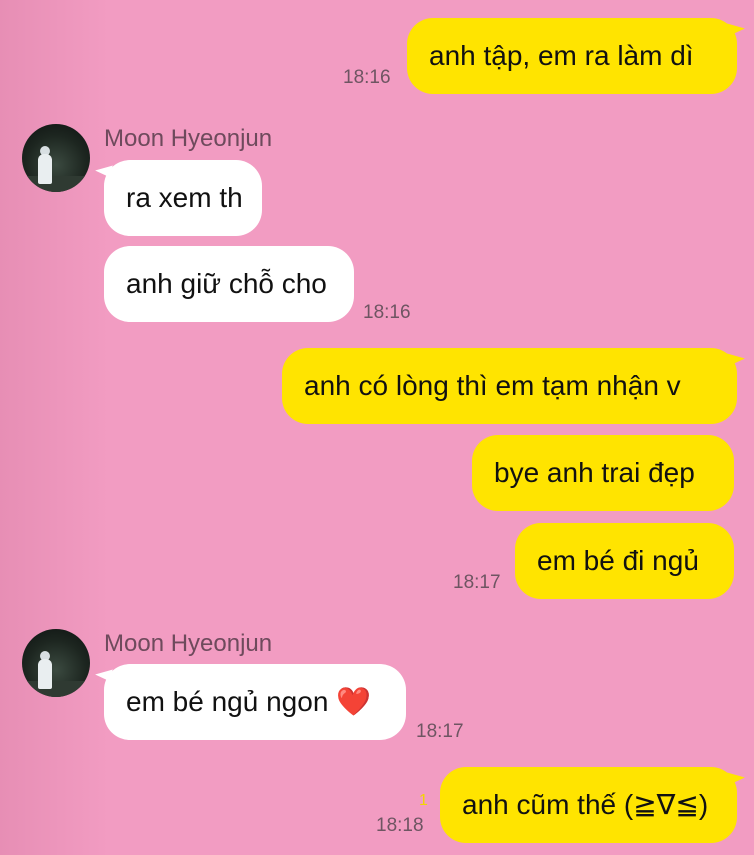 Image resolution: width=754 pixels, height=855 pixels. I want to click on outgoing-message: anh cũm thế (≧∇≦), so click(588, 805).